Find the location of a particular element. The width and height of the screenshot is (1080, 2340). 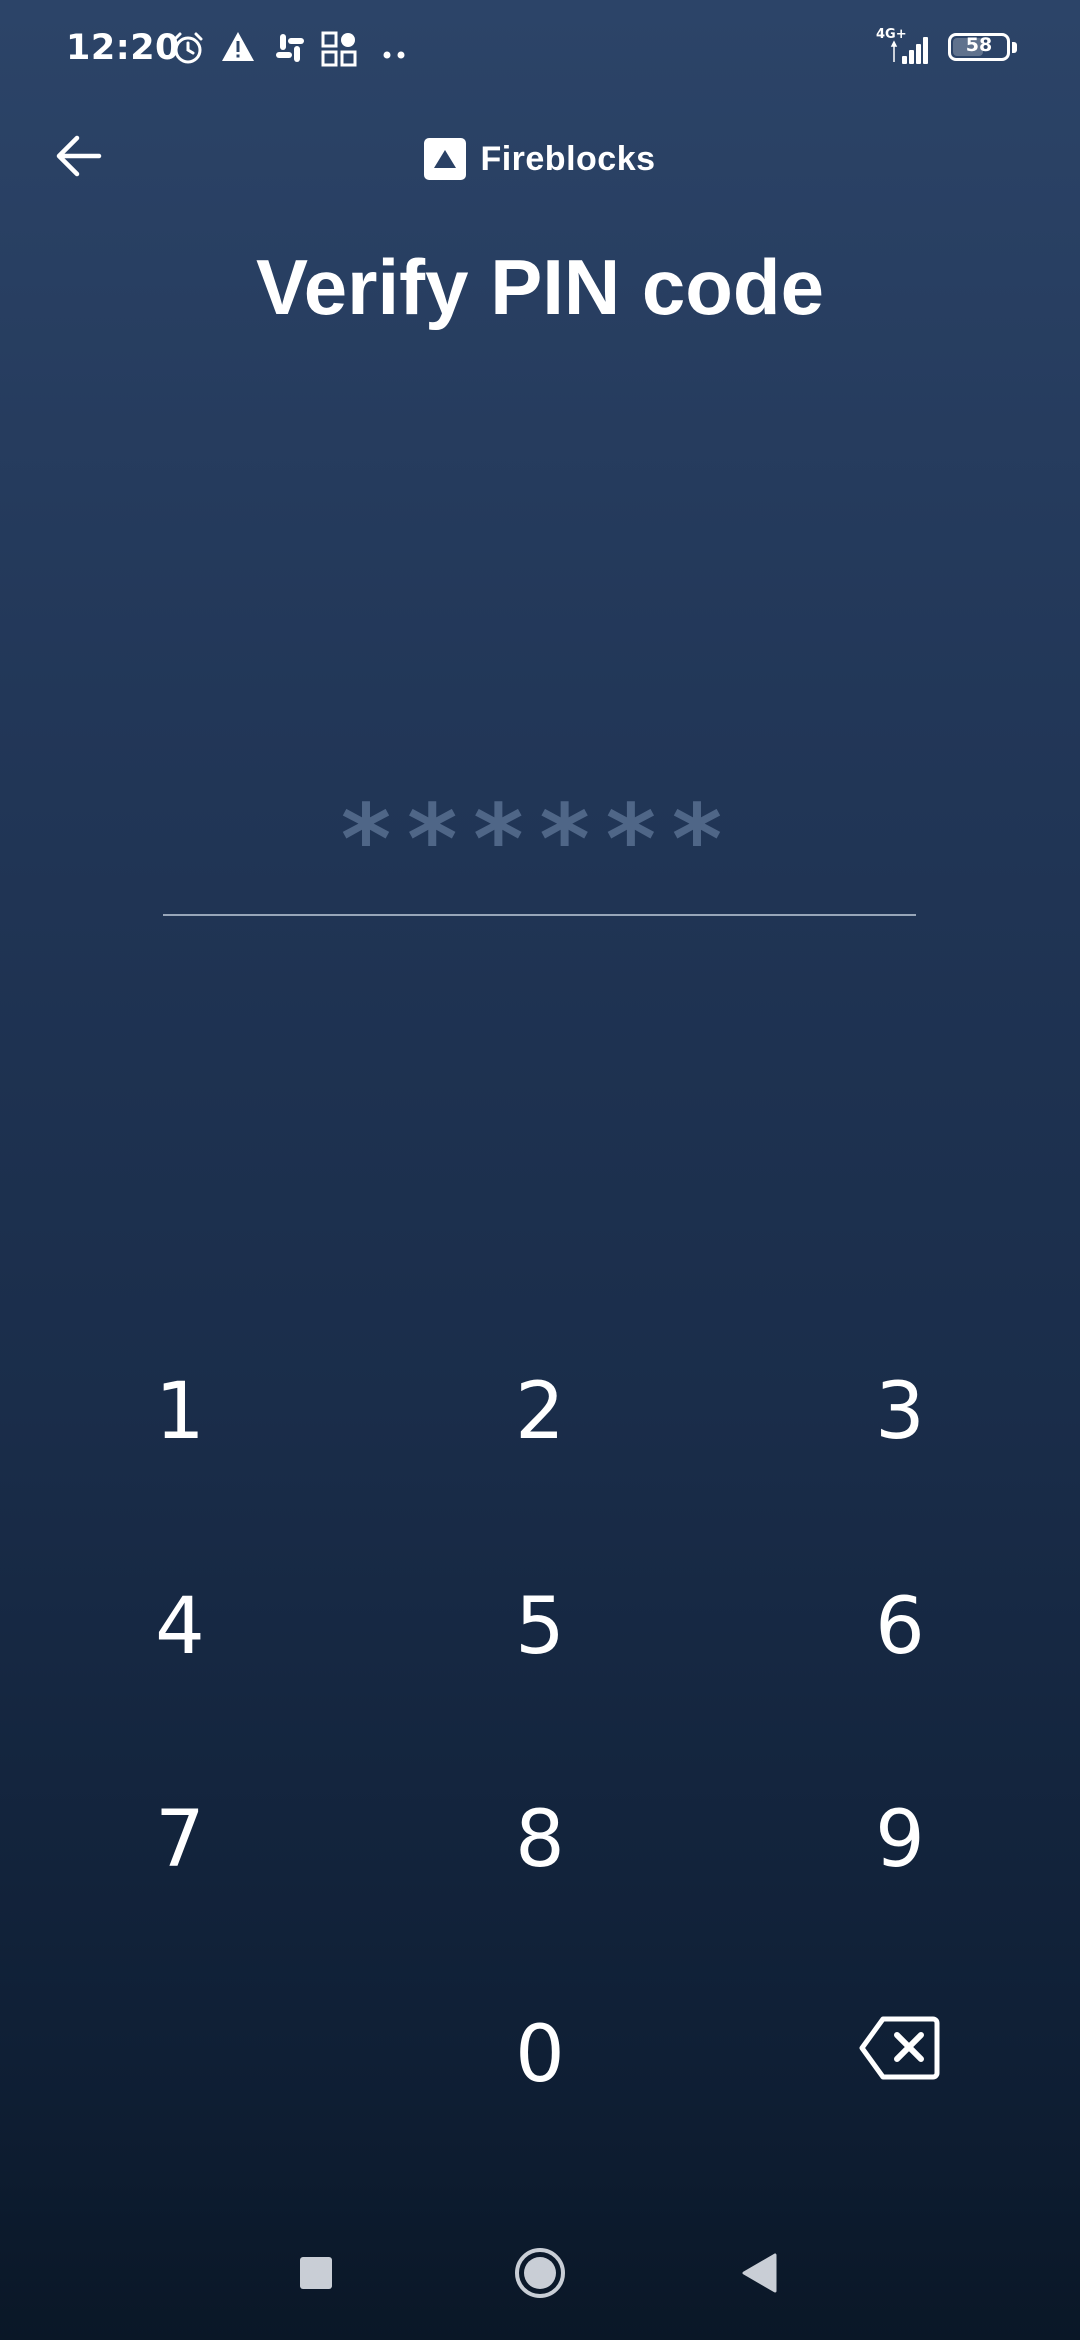

delete-button is located at coordinates (900, 2055).